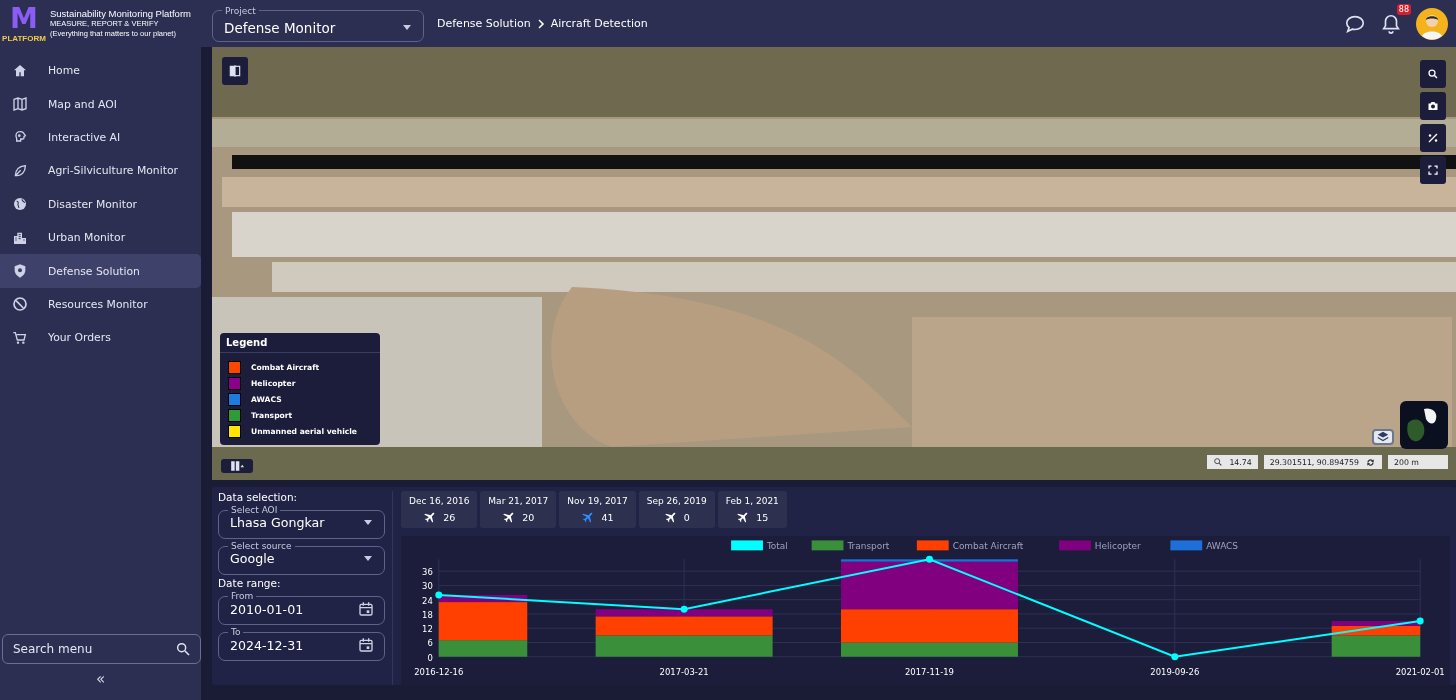 The width and height of the screenshot is (1456, 700). What do you see at coordinates (20, 304) in the screenshot?
I see `no-entry-icon` at bounding box center [20, 304].